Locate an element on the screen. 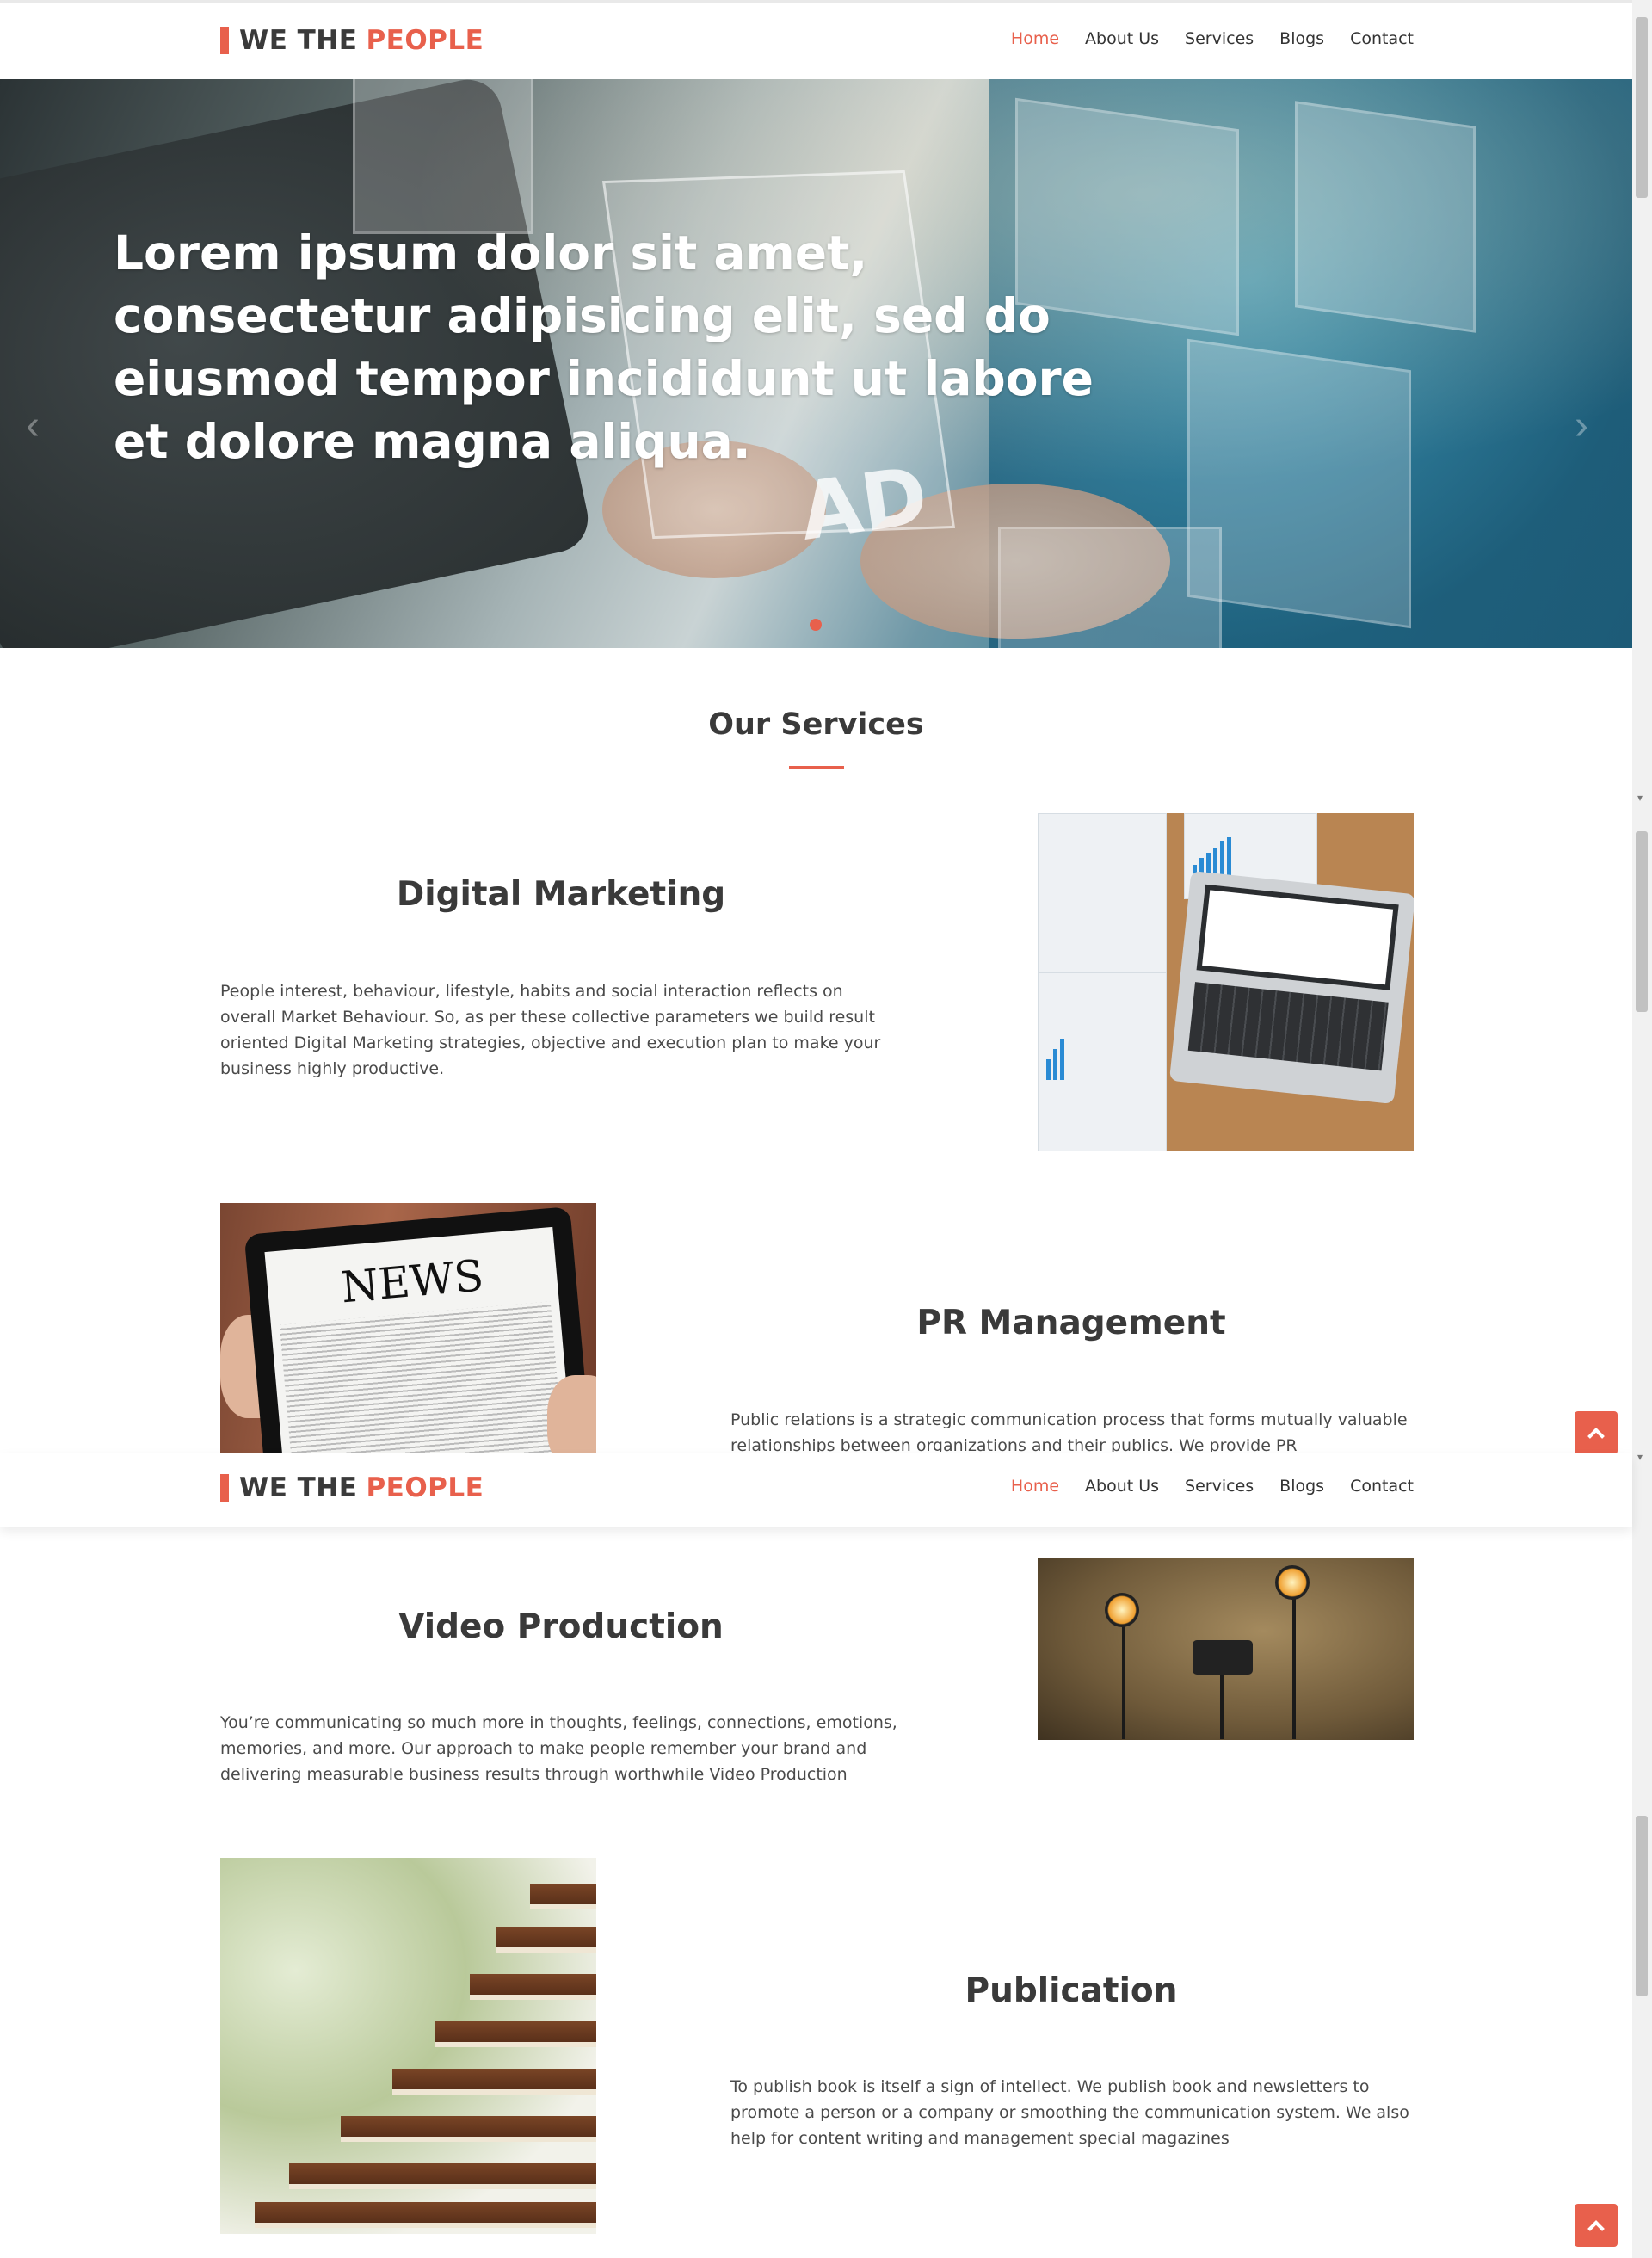 The height and width of the screenshot is (2258, 1652). video-production-heading: Video Production is located at coordinates (561, 1626).